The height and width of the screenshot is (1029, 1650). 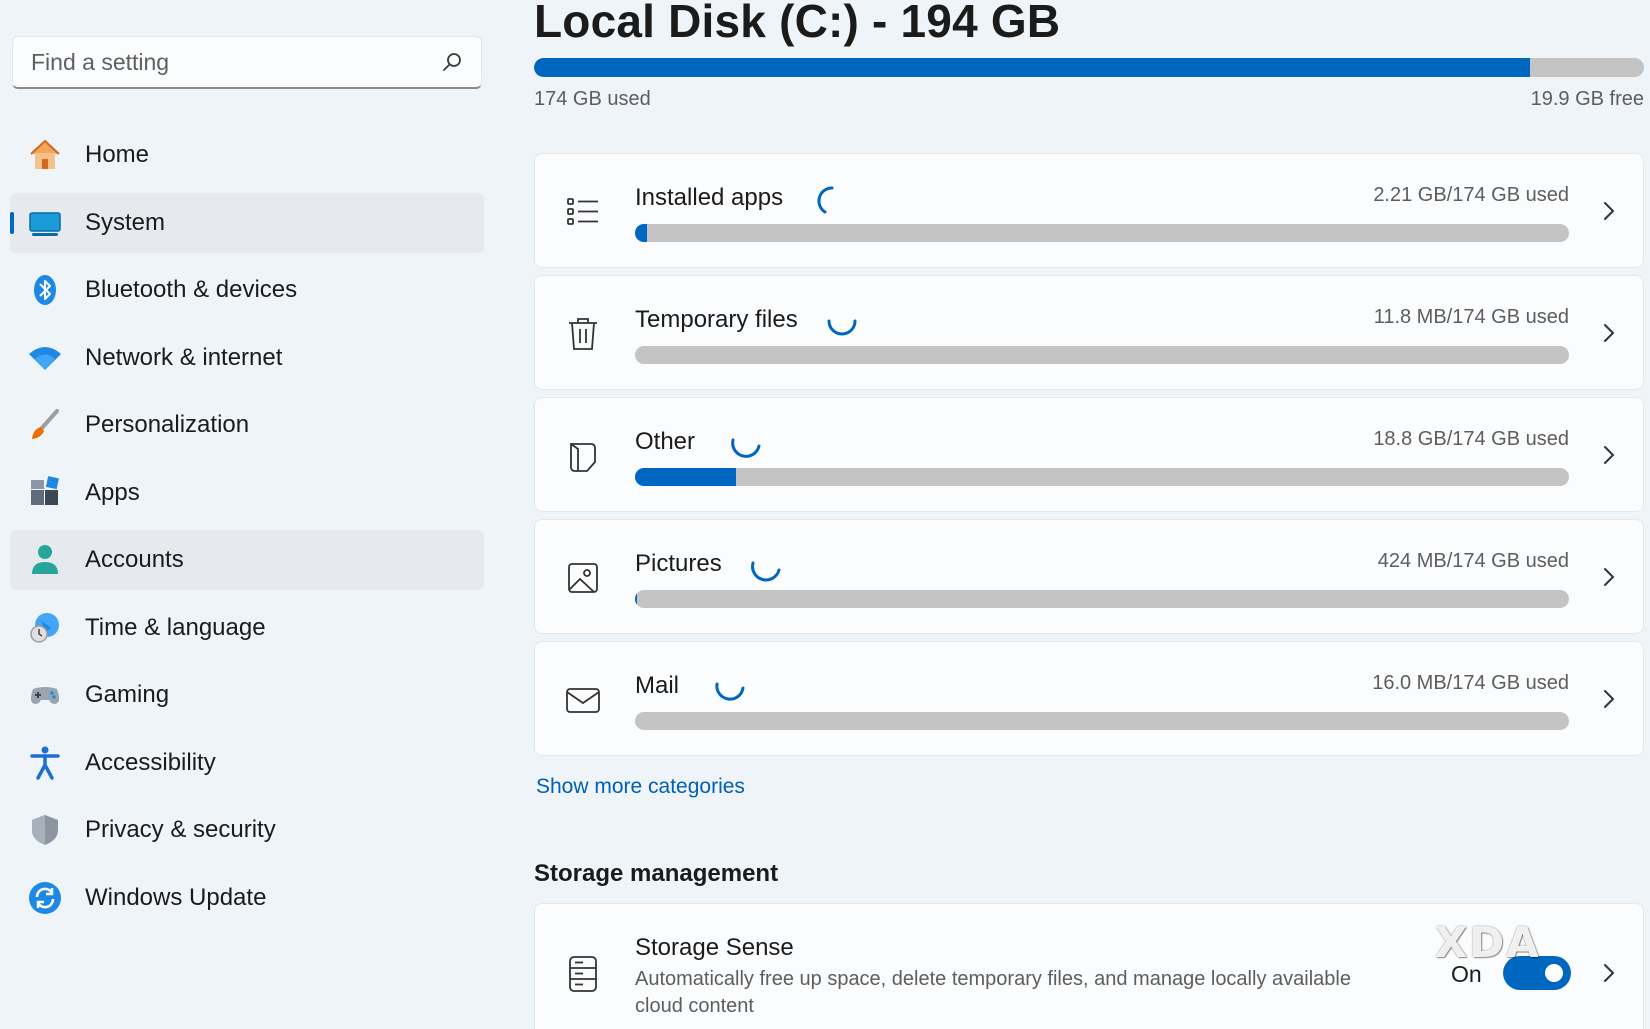 What do you see at coordinates (45, 763) in the screenshot?
I see `accessibility-icon` at bounding box center [45, 763].